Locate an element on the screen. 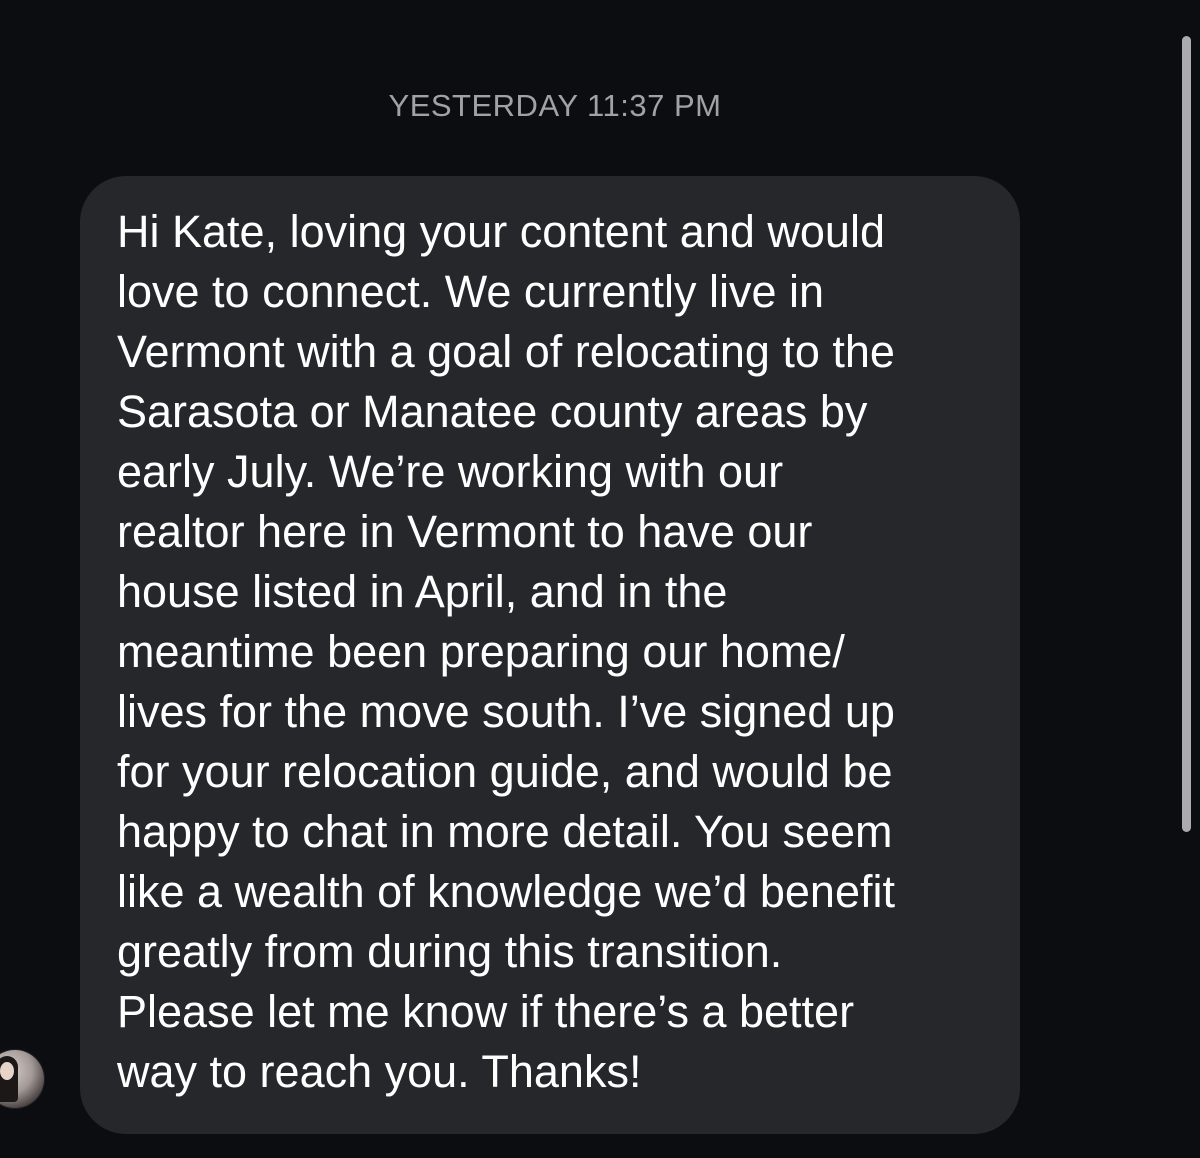  sender-avatar is located at coordinates (22, 1079).